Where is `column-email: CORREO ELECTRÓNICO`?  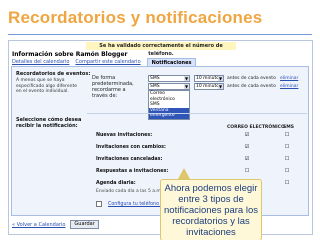
column-email: CORREO ELECTRÓNICO is located at coordinates (256, 127).